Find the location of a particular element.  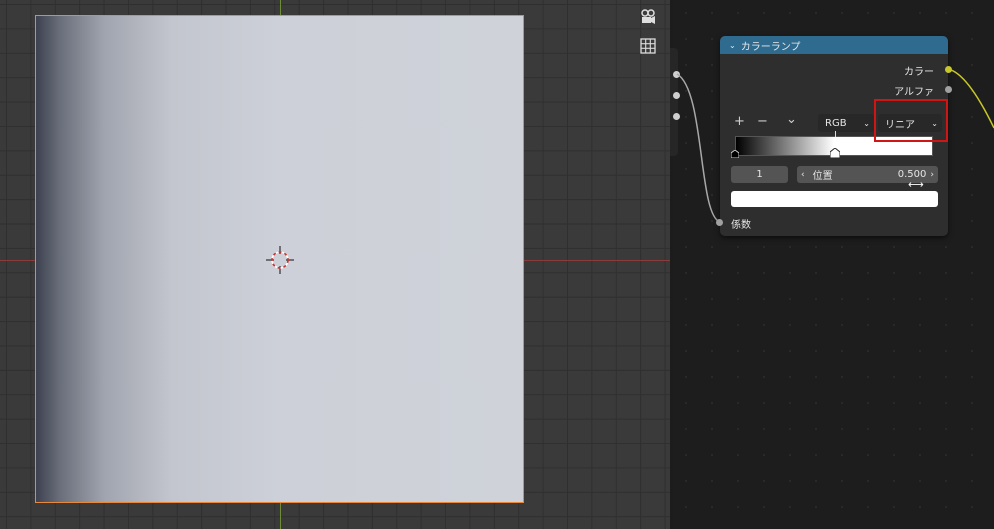

annotation-highlight-box is located at coordinates (911, 120).